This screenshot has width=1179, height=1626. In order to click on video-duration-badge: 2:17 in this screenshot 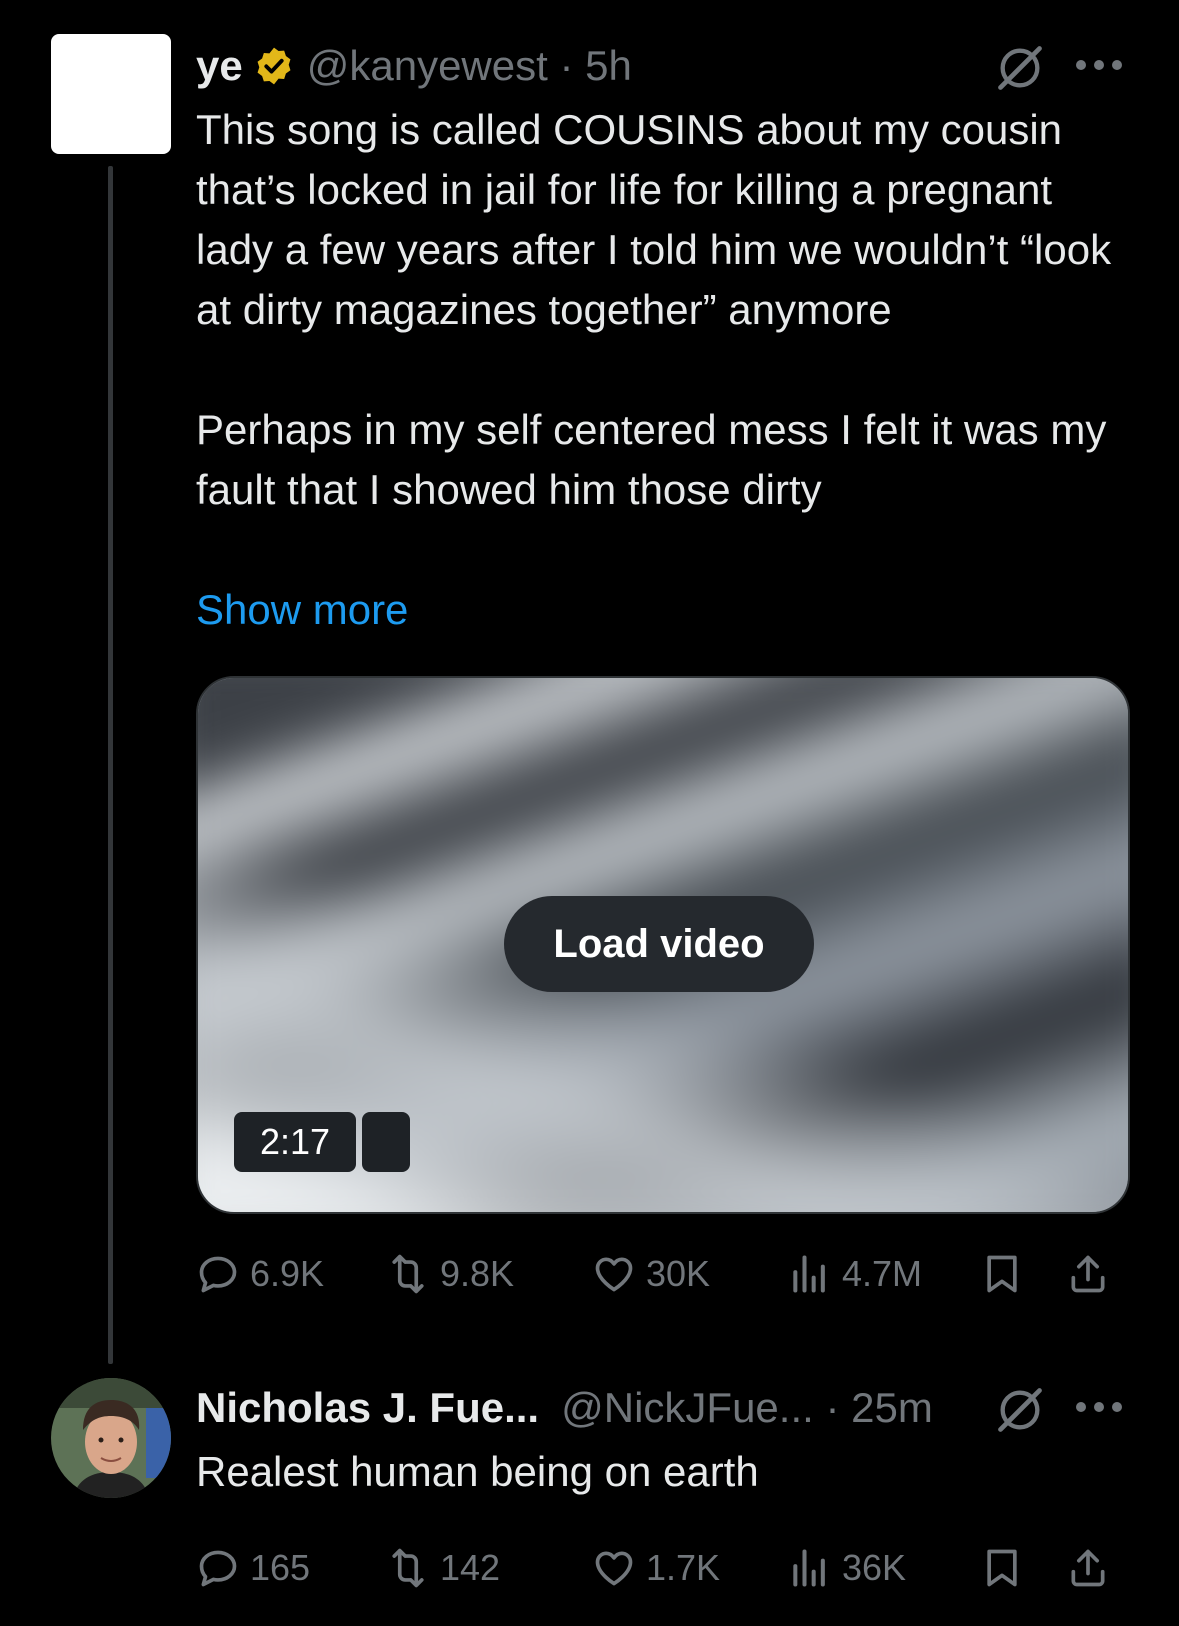, I will do `click(322, 1142)`.